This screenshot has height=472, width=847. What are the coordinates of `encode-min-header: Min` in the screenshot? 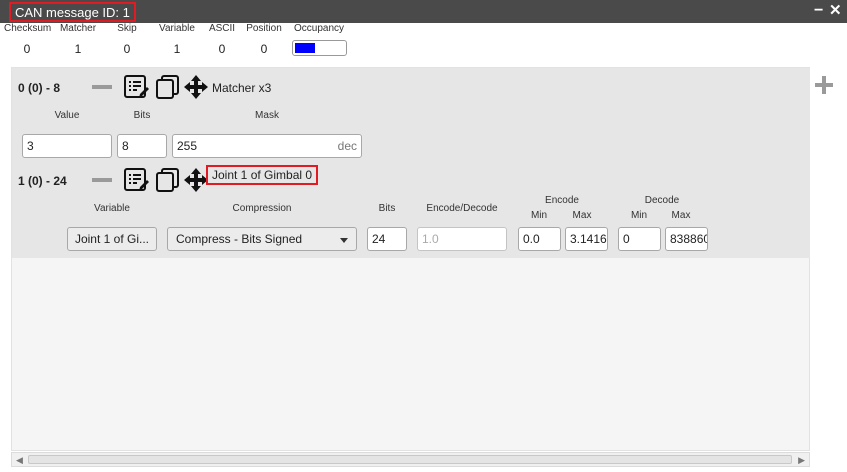 It's located at (539, 215).